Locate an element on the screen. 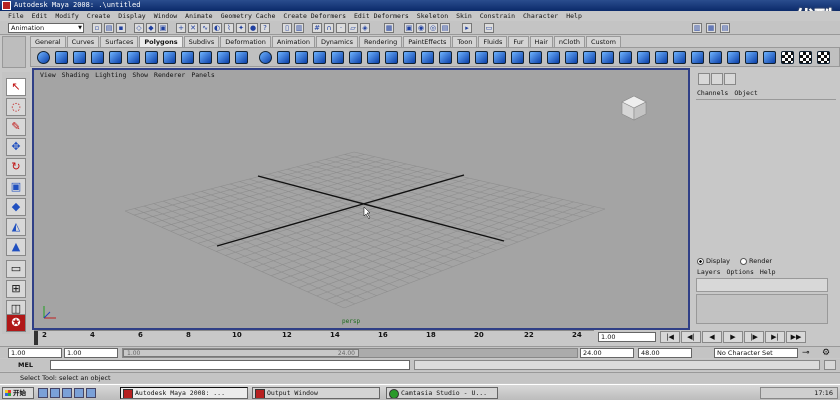  shelf-tab-deformation: Deformation is located at coordinates (245, 41).